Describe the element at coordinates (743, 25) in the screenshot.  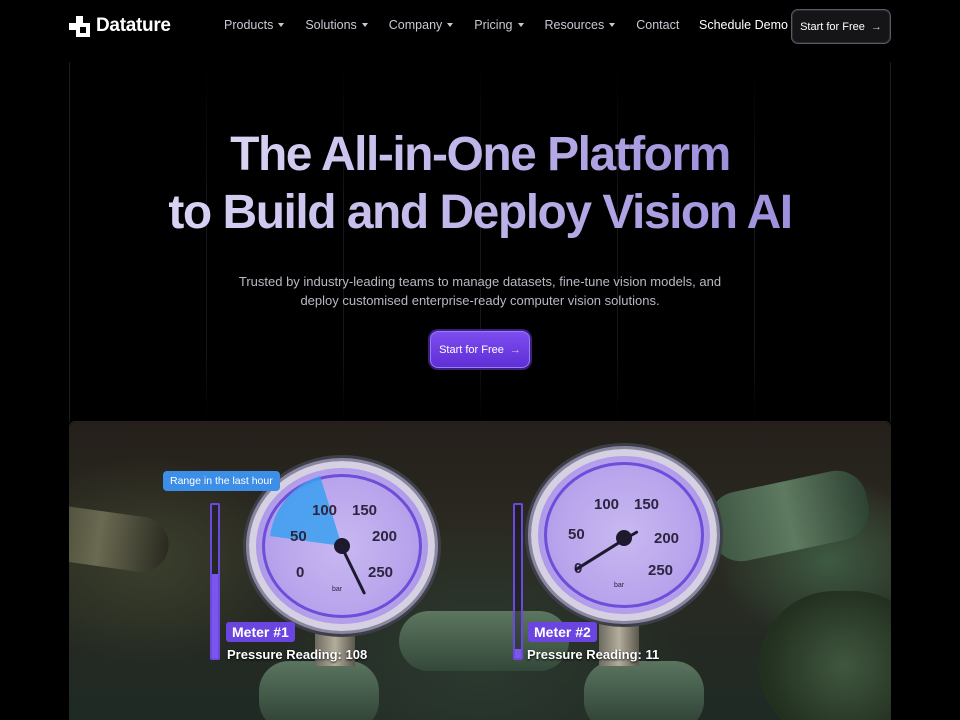
I see `schedule-demo-link: Schedule Demo` at that location.